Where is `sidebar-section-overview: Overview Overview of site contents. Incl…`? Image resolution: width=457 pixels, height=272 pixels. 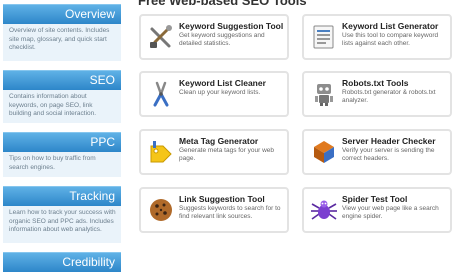
sidebar-section-overview: Overview Overview of site contents. Incl… is located at coordinates (62, 32).